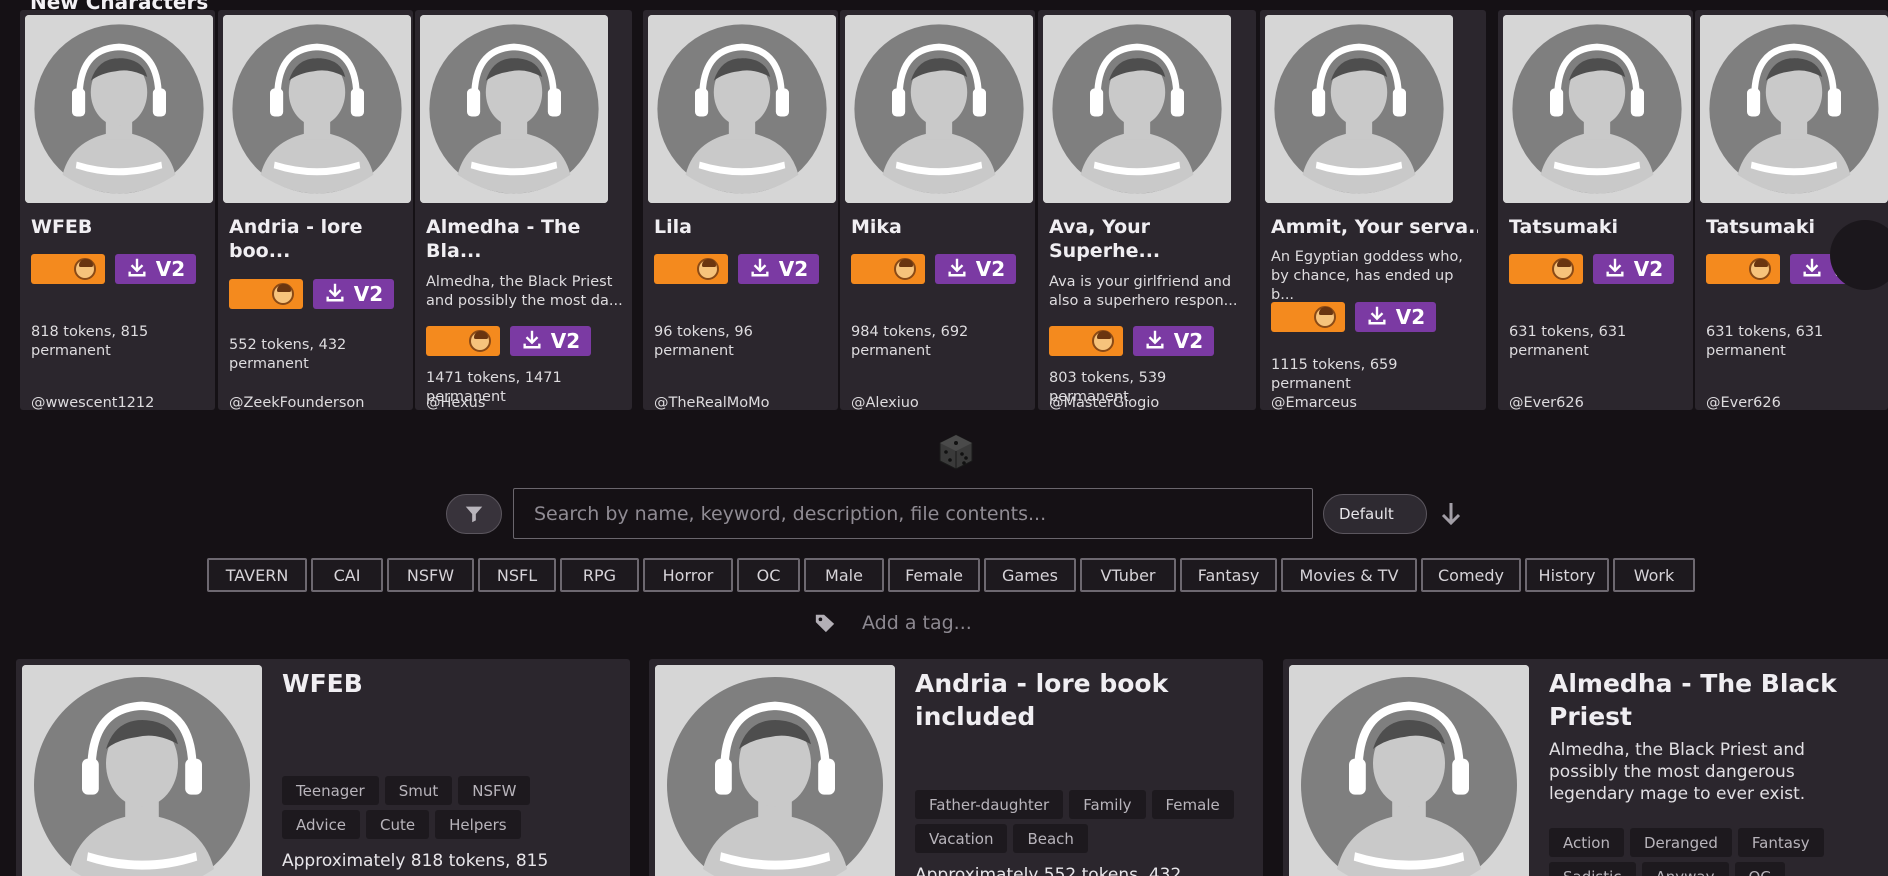 The height and width of the screenshot is (876, 1888). I want to click on tag-chip: Family, so click(1107, 804).